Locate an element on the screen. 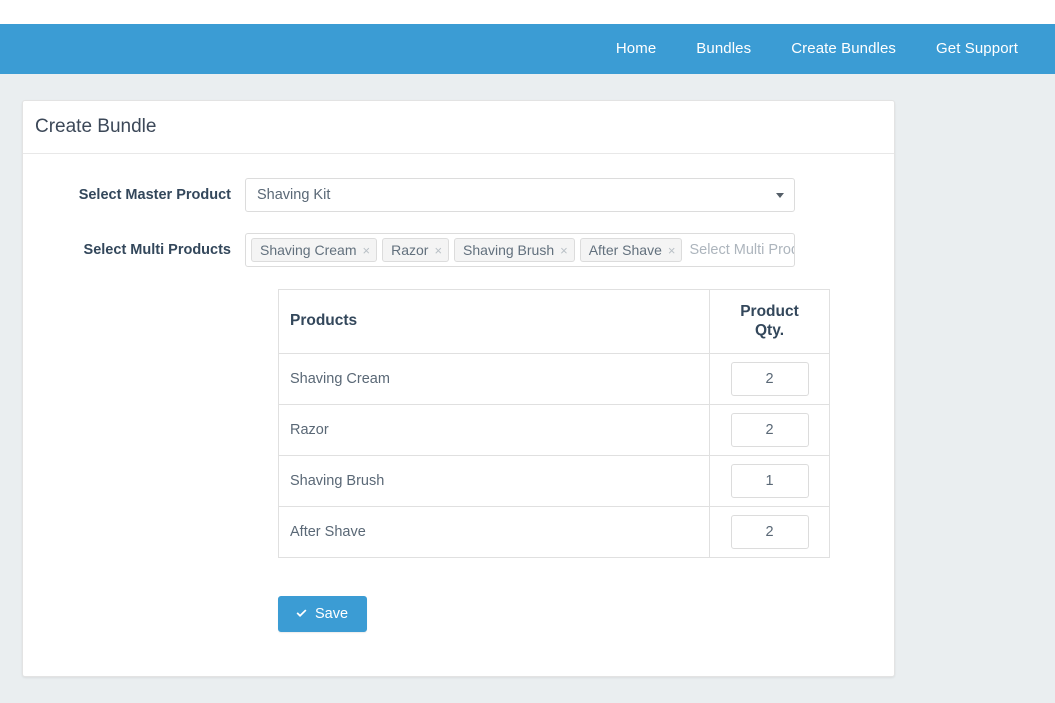 The image size is (1055, 703). table-header-row: Products Product Qty. is located at coordinates (554, 321).